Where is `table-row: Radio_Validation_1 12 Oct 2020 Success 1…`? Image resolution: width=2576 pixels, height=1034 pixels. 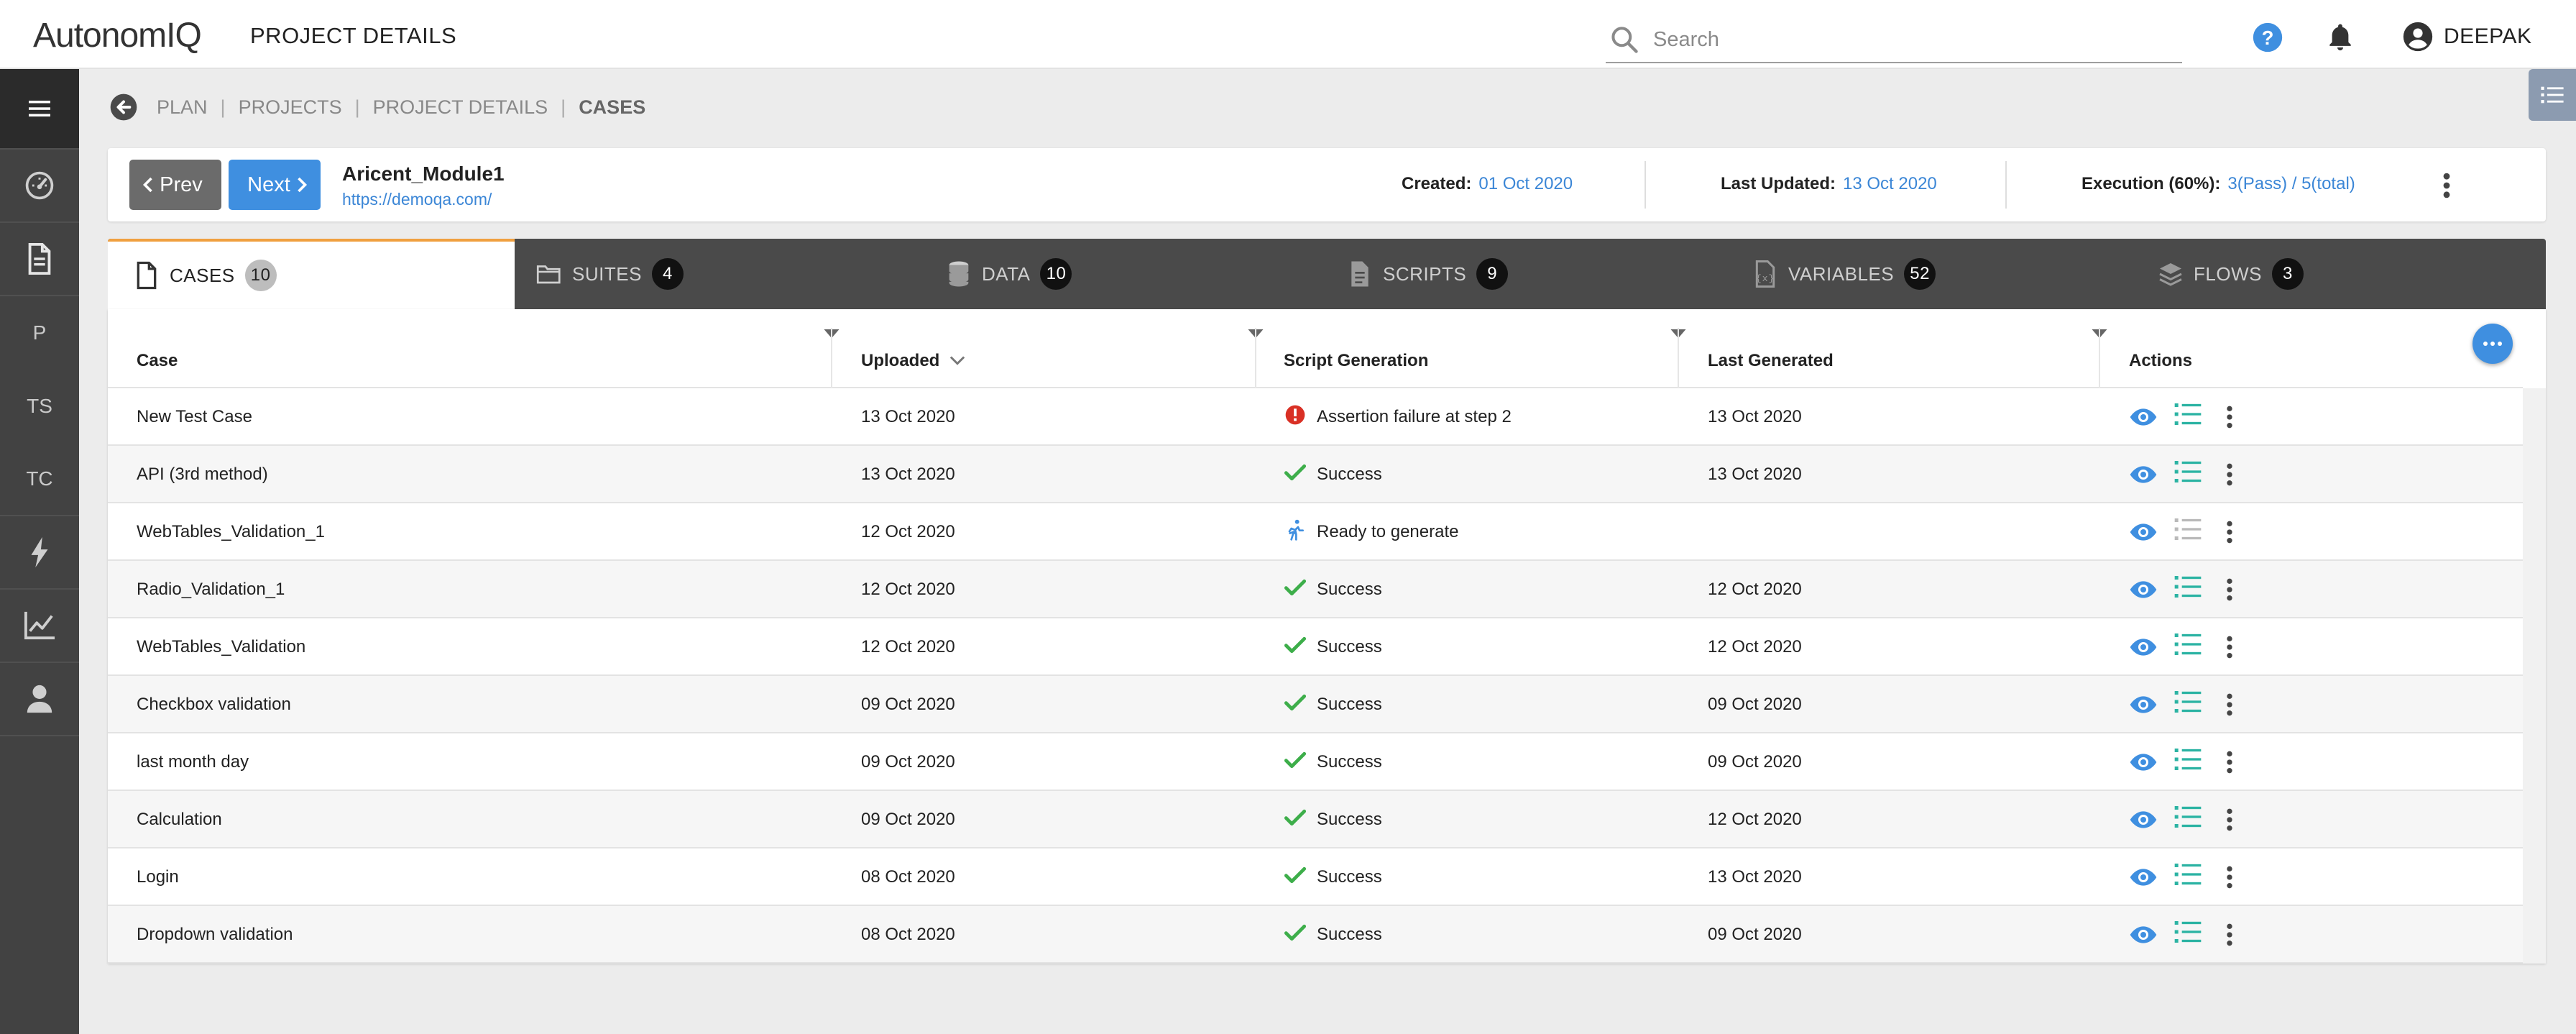 table-row: Radio_Validation_1 12 Oct 2020 Success 1… is located at coordinates (1315, 589).